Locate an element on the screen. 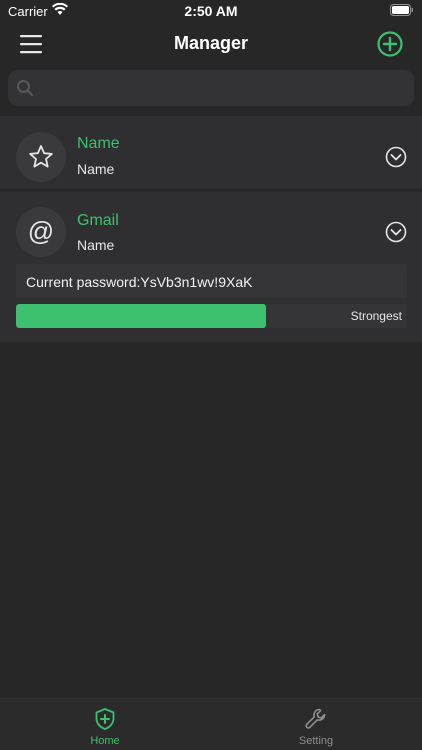 The image size is (422, 750). wrench-icon is located at coordinates (315, 718).